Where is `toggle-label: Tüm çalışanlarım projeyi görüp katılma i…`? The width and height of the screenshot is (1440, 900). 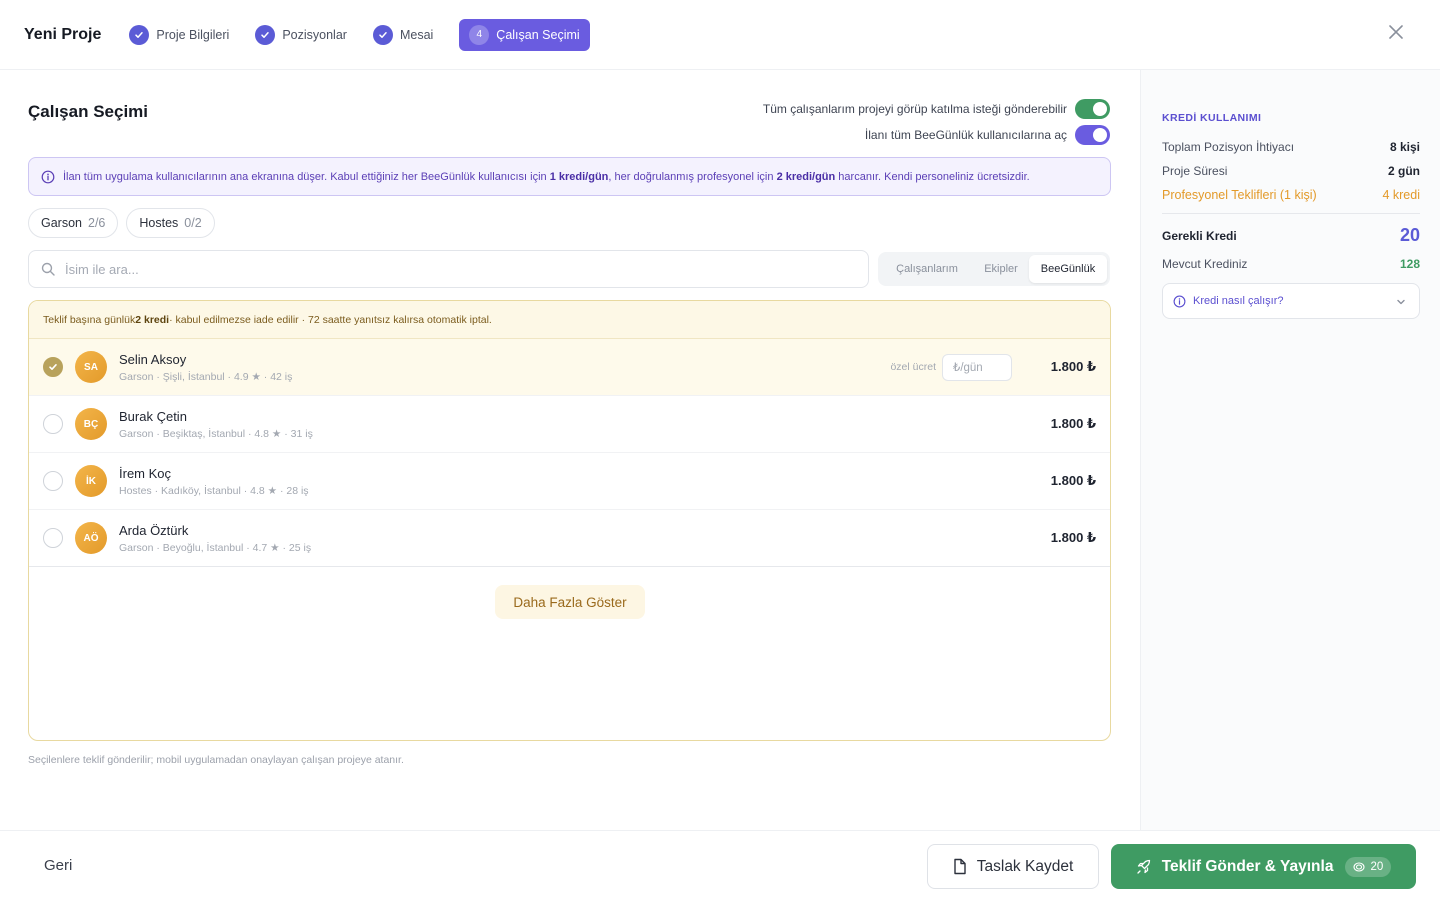
toggle-label: Tüm çalışanlarım projeyi görüp katılma i… is located at coordinates (914, 109).